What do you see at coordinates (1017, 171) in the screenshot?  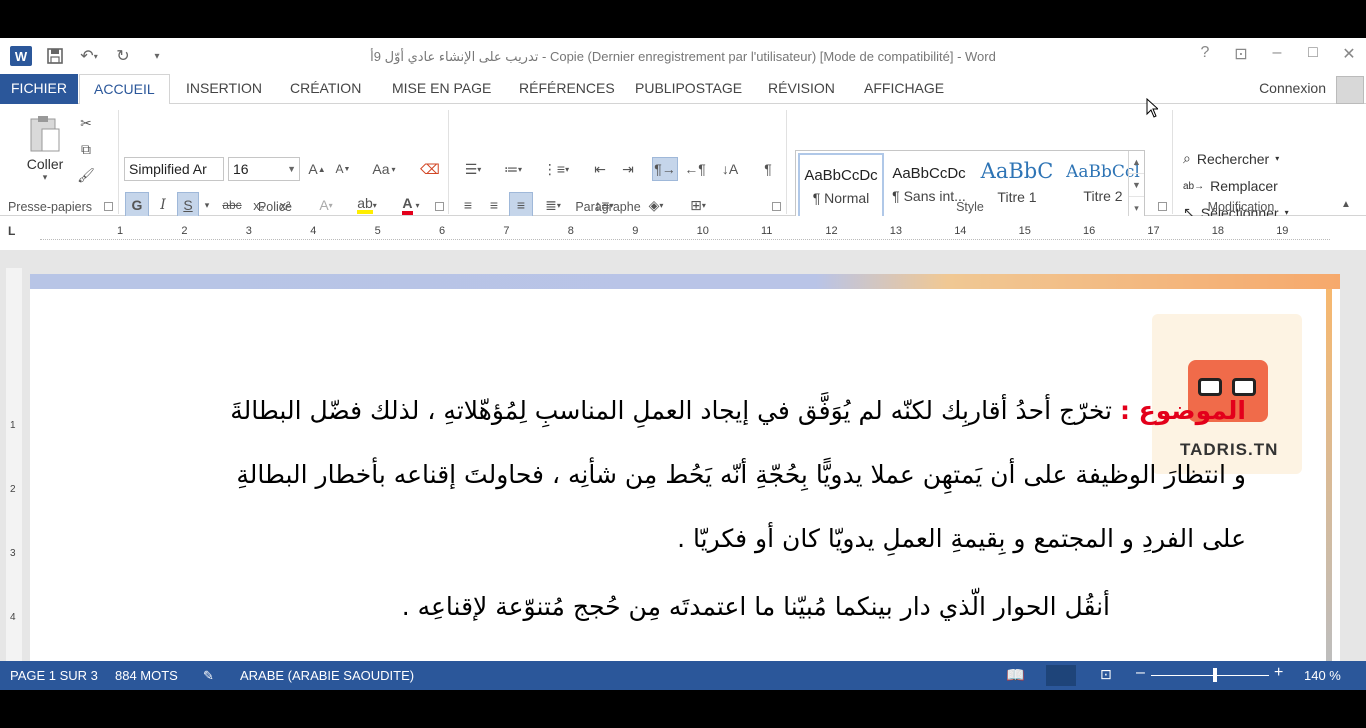 I see `style-preview: AaBbC` at bounding box center [1017, 171].